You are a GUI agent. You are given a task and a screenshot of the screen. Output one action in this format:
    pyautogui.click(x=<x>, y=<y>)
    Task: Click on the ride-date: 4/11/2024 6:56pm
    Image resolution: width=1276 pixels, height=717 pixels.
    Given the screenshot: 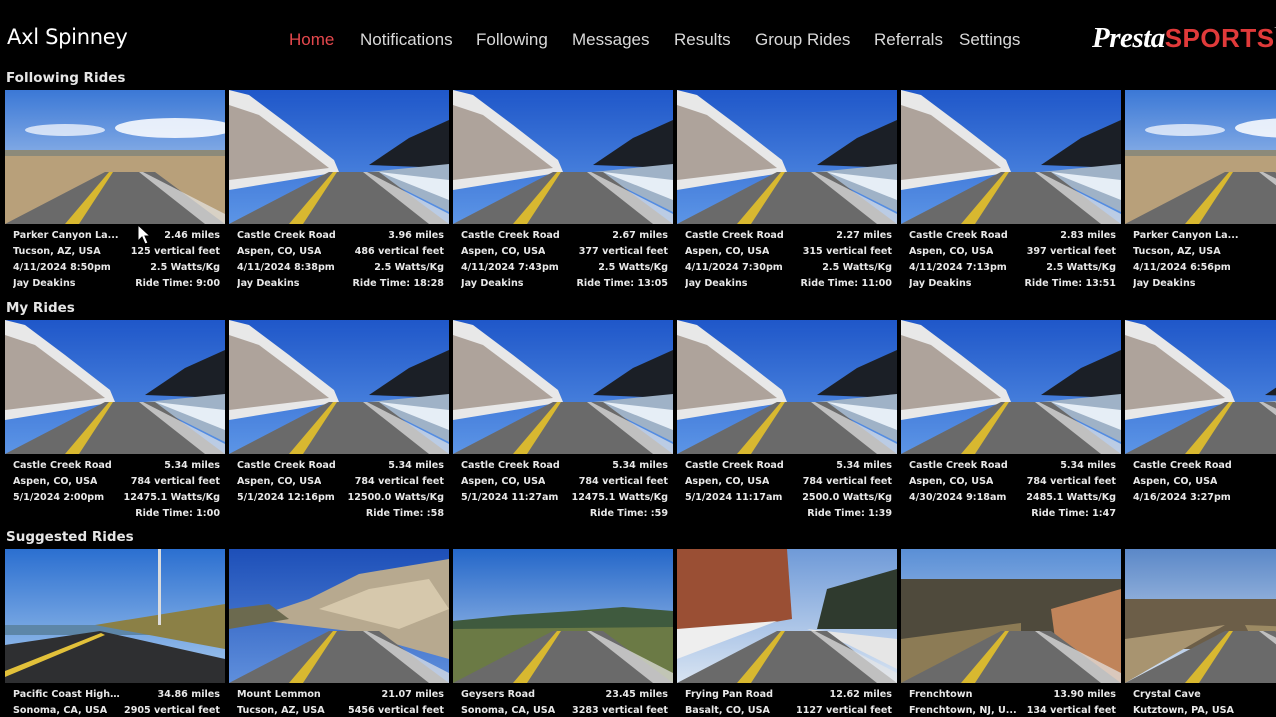 What is the action you would take?
    pyautogui.click(x=1182, y=267)
    